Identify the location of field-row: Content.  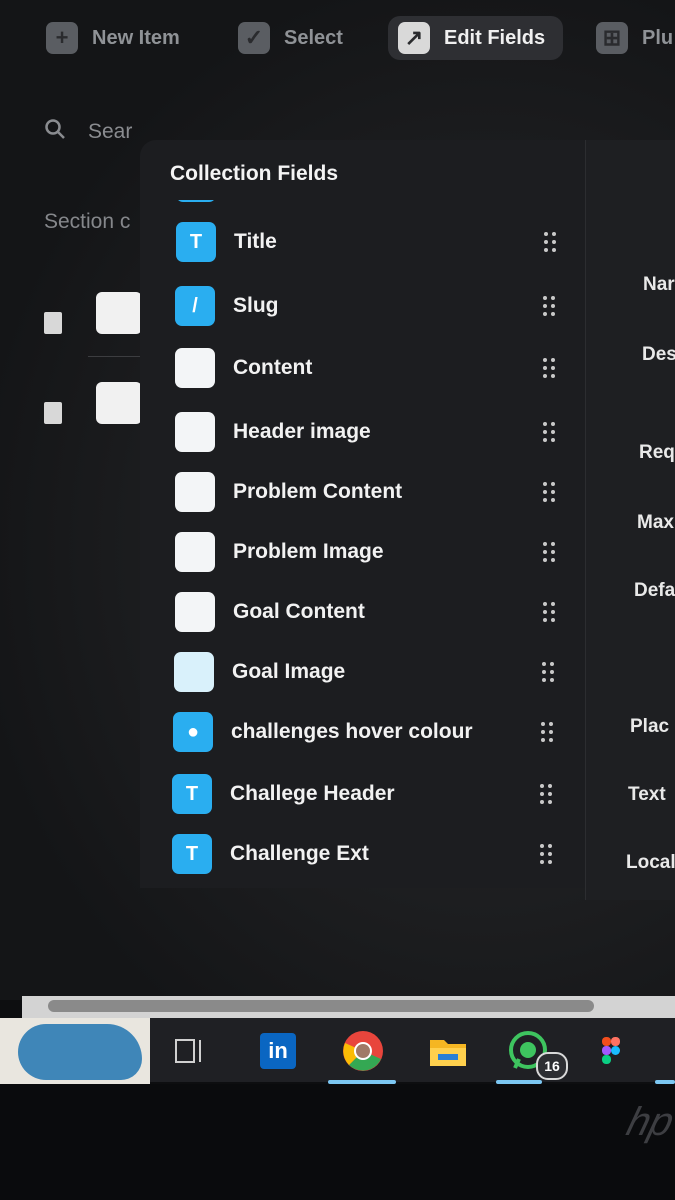
(365, 368).